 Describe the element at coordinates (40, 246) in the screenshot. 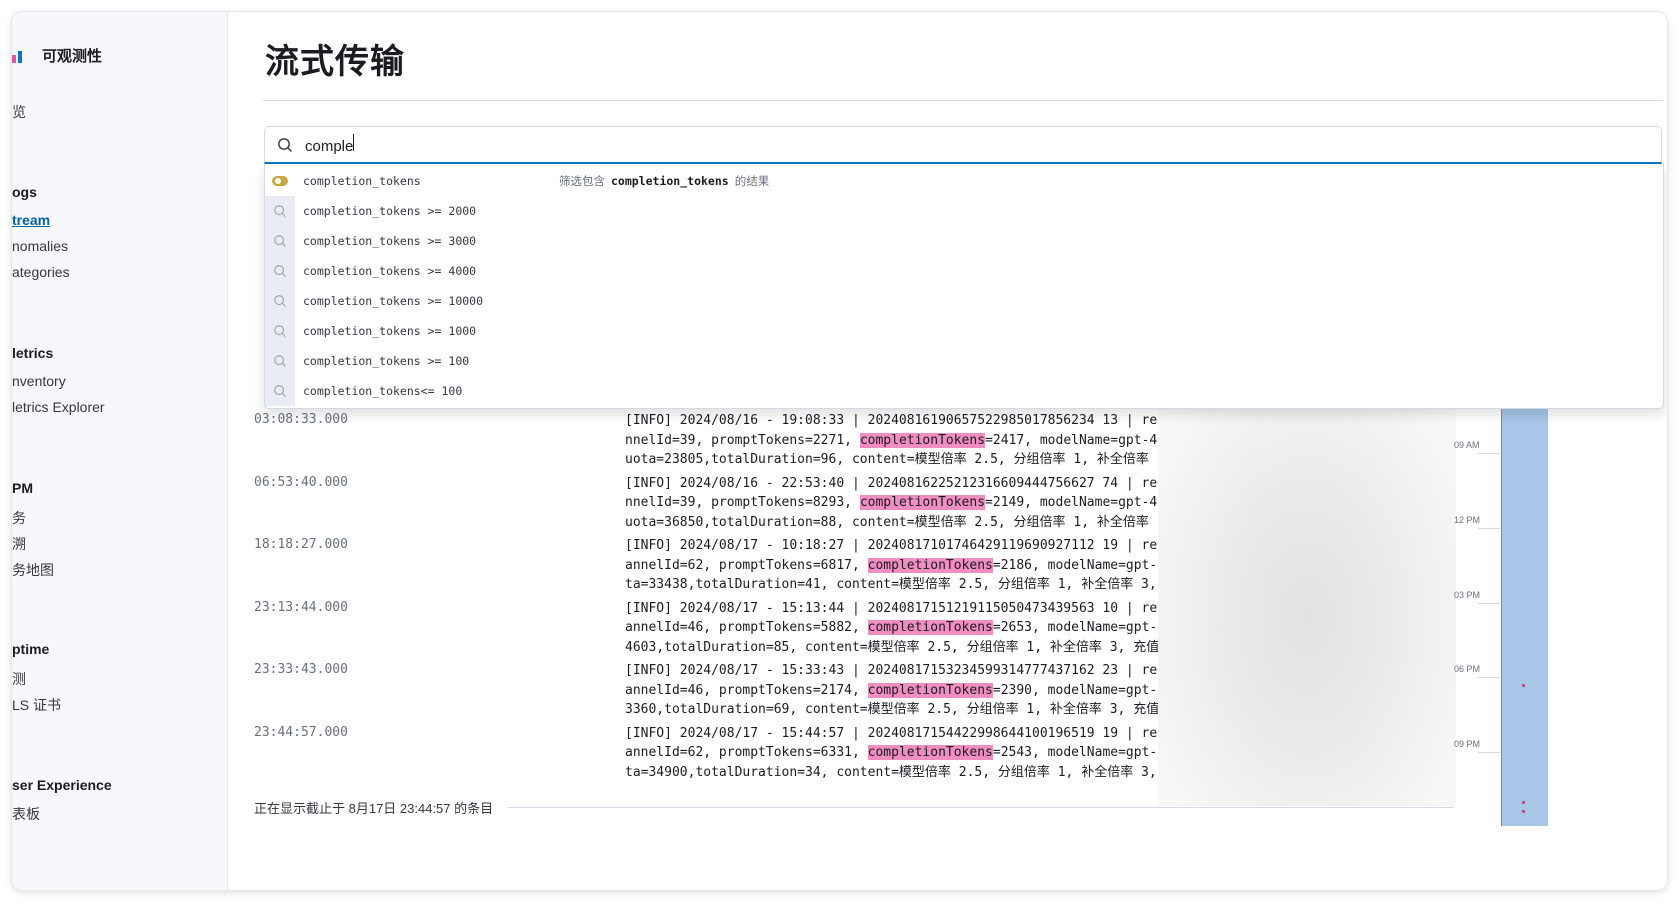

I see `sidebar-item: nomalies` at that location.